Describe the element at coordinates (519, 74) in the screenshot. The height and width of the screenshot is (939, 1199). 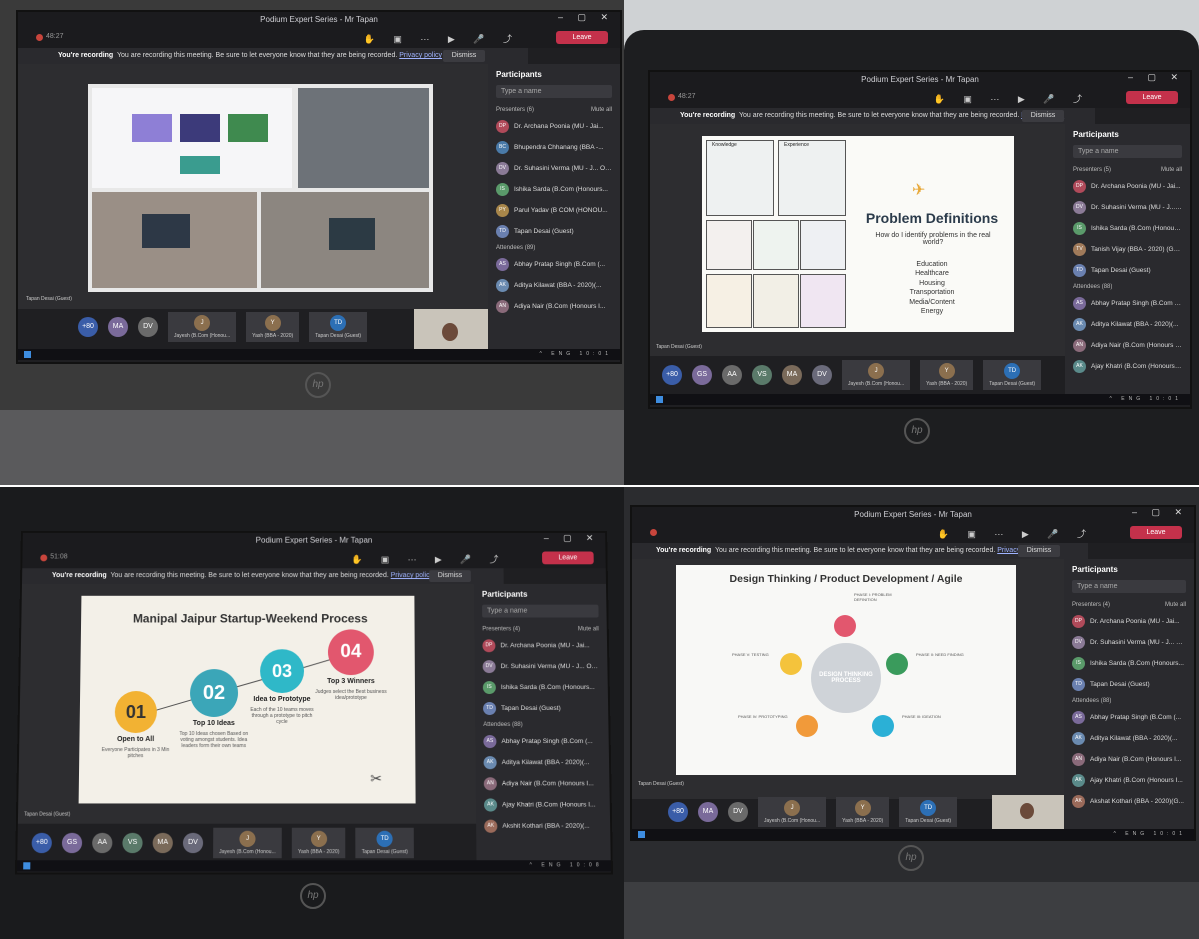
I see `participants-title: Participants` at that location.